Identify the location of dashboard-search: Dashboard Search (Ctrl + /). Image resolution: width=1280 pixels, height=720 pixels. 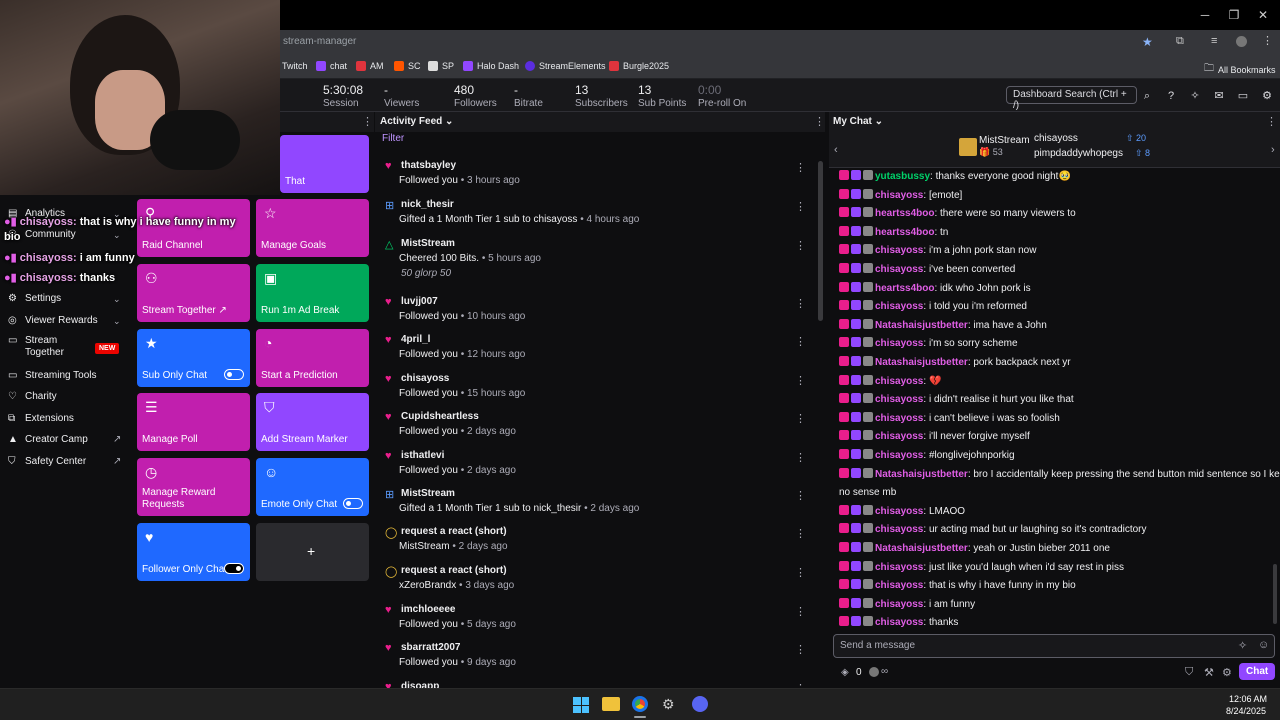
(1071, 98).